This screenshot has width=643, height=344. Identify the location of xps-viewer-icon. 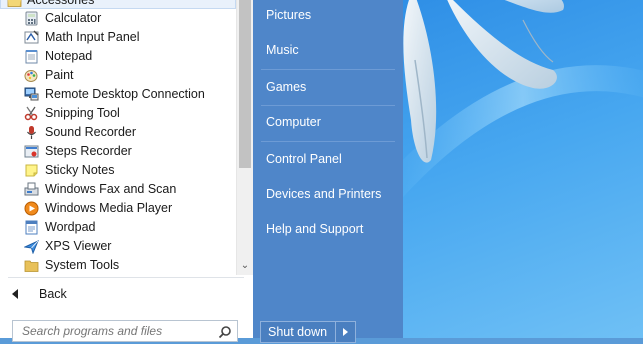
(31, 247).